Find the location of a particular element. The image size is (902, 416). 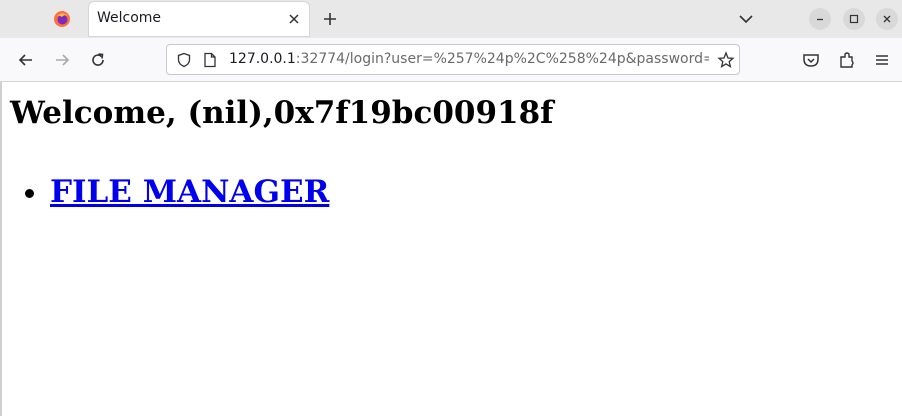

star-bookmark-icon is located at coordinates (726, 60).